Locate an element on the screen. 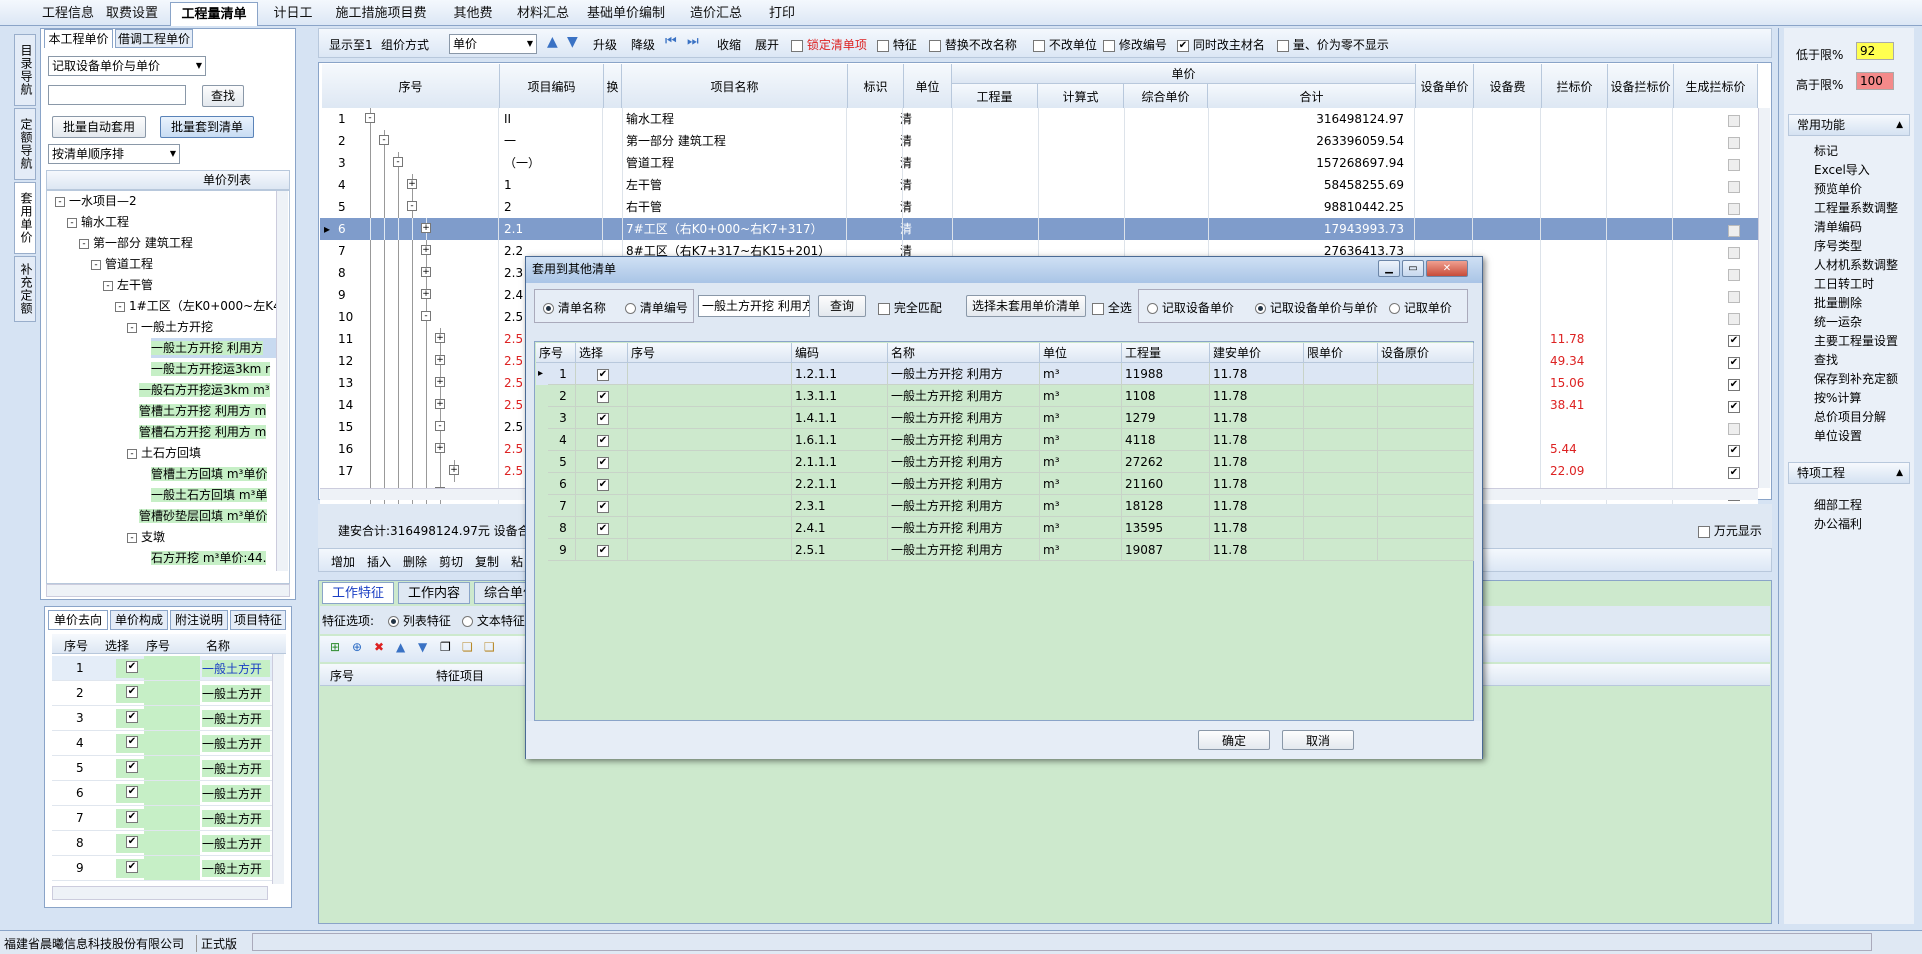 This screenshot has width=1922, height=954. tree-hscrollbar is located at coordinates (168, 590).